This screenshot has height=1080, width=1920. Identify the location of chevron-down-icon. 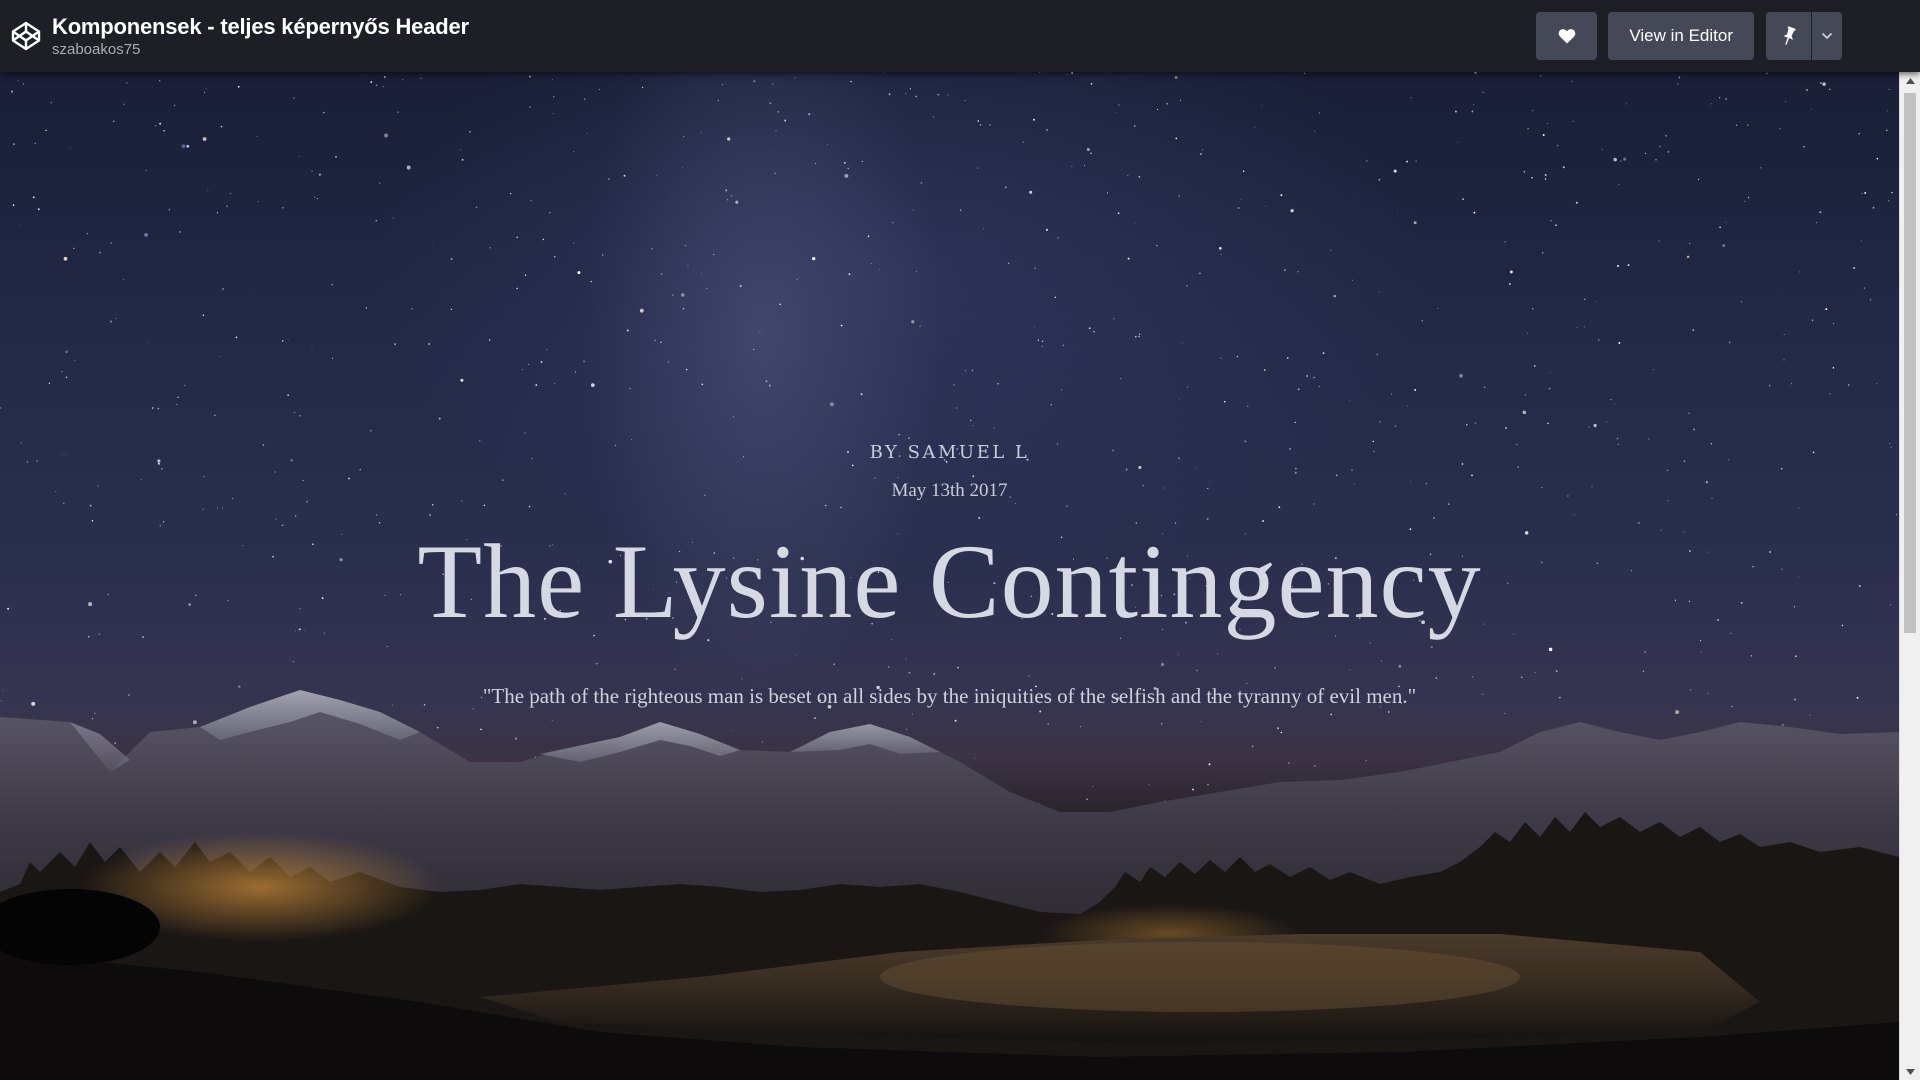
(1827, 36).